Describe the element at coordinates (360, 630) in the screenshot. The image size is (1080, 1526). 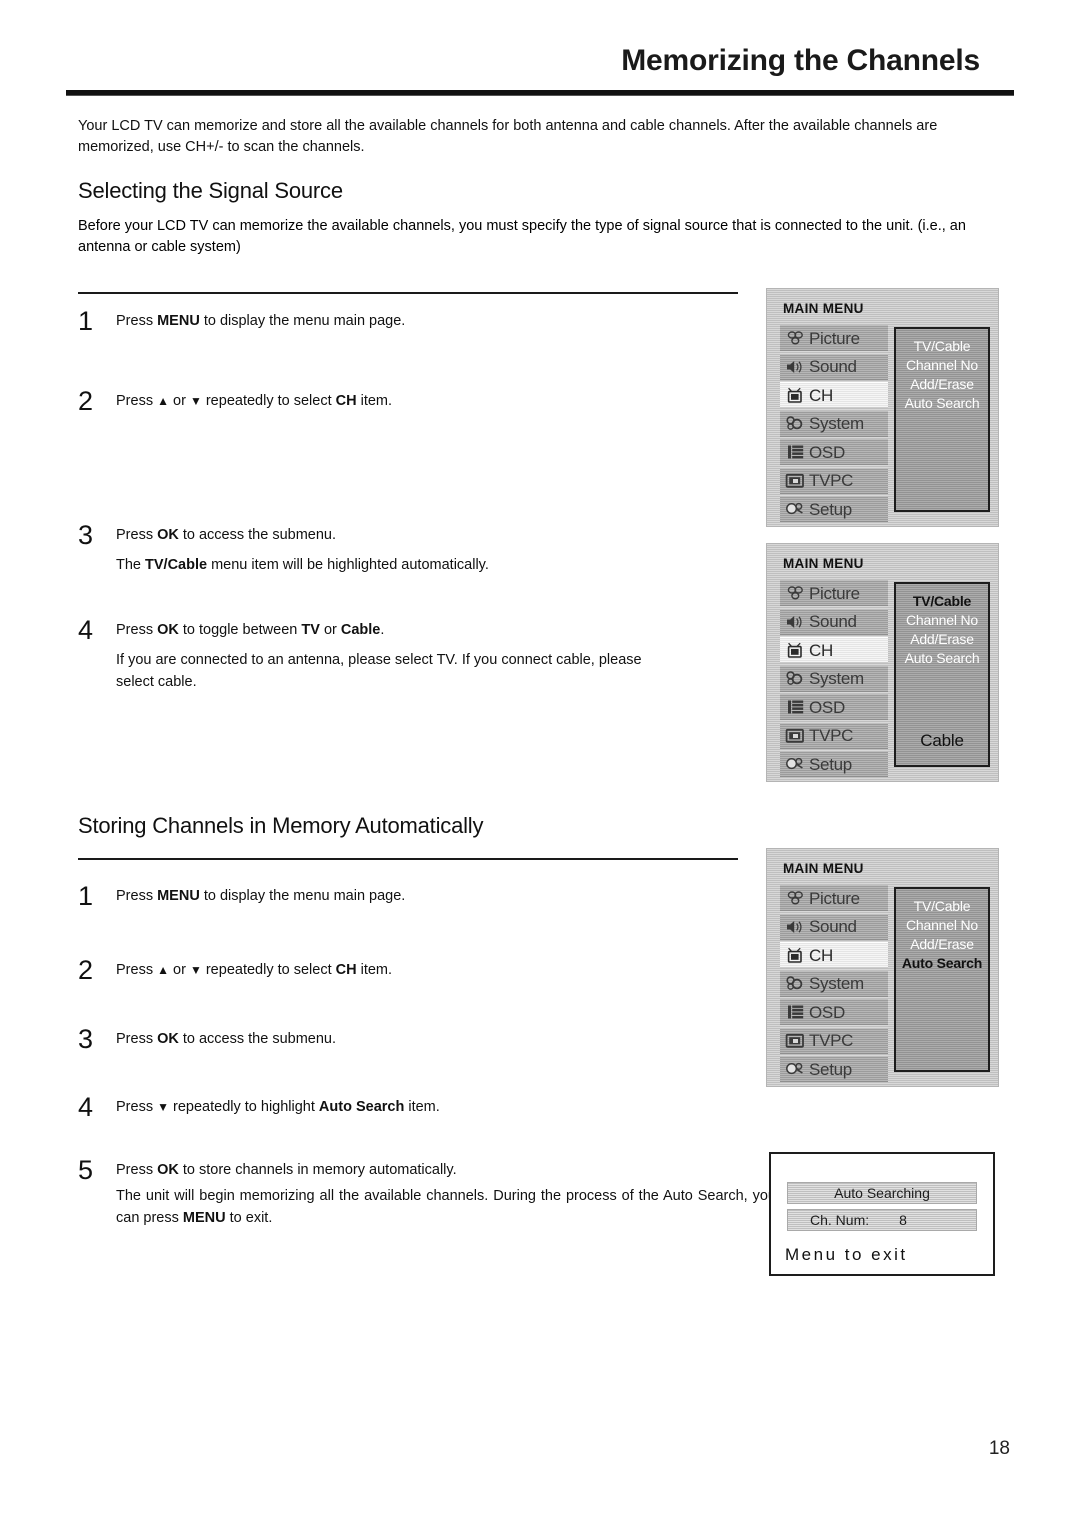
I see `step-key-cable: Cable` at that location.